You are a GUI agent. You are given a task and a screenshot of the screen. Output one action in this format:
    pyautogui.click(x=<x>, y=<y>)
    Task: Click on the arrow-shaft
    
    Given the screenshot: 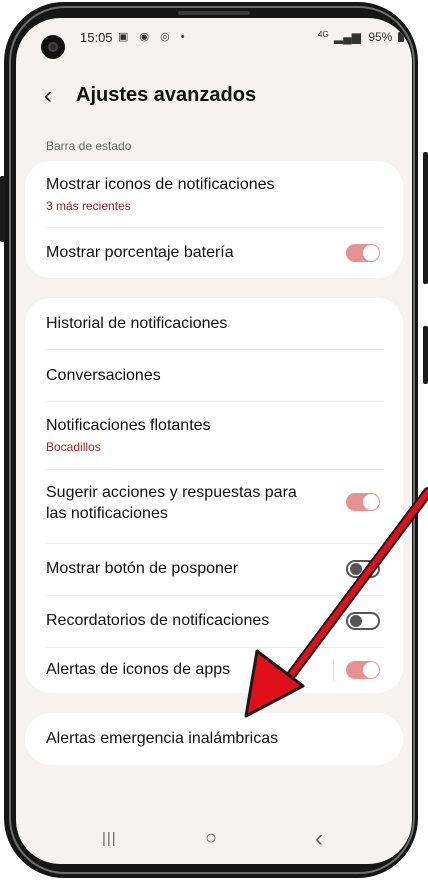 What is the action you would take?
    pyautogui.click(x=357, y=585)
    